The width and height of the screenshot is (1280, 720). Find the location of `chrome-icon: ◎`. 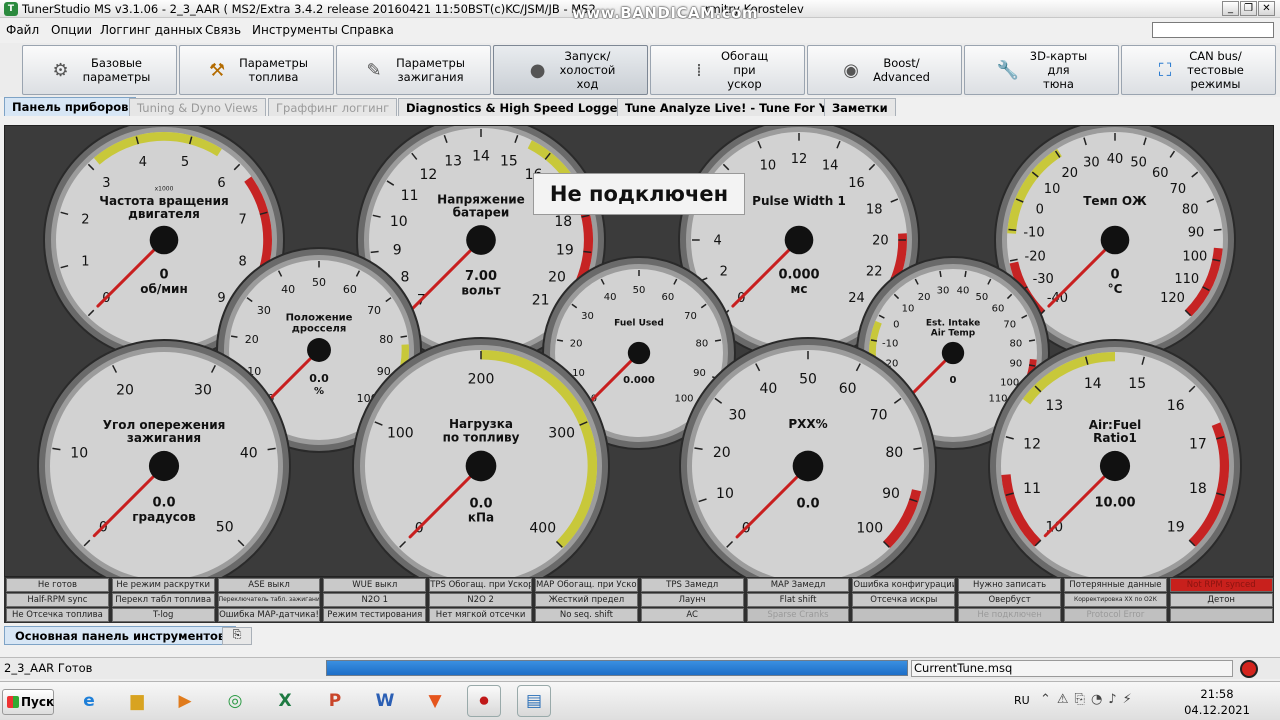

chrome-icon: ◎ is located at coordinates (235, 701).